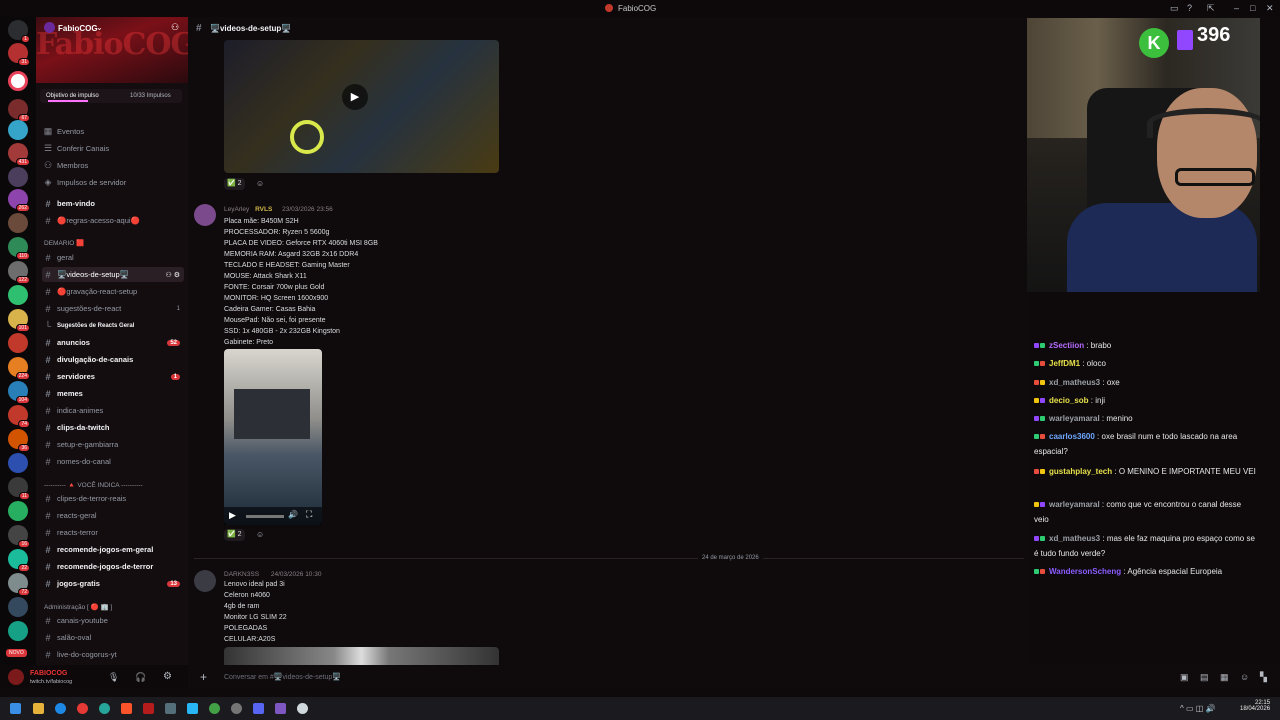  What do you see at coordinates (234, 535) in the screenshot?
I see `reaction-checkmark: ✅ 2` at bounding box center [234, 535].